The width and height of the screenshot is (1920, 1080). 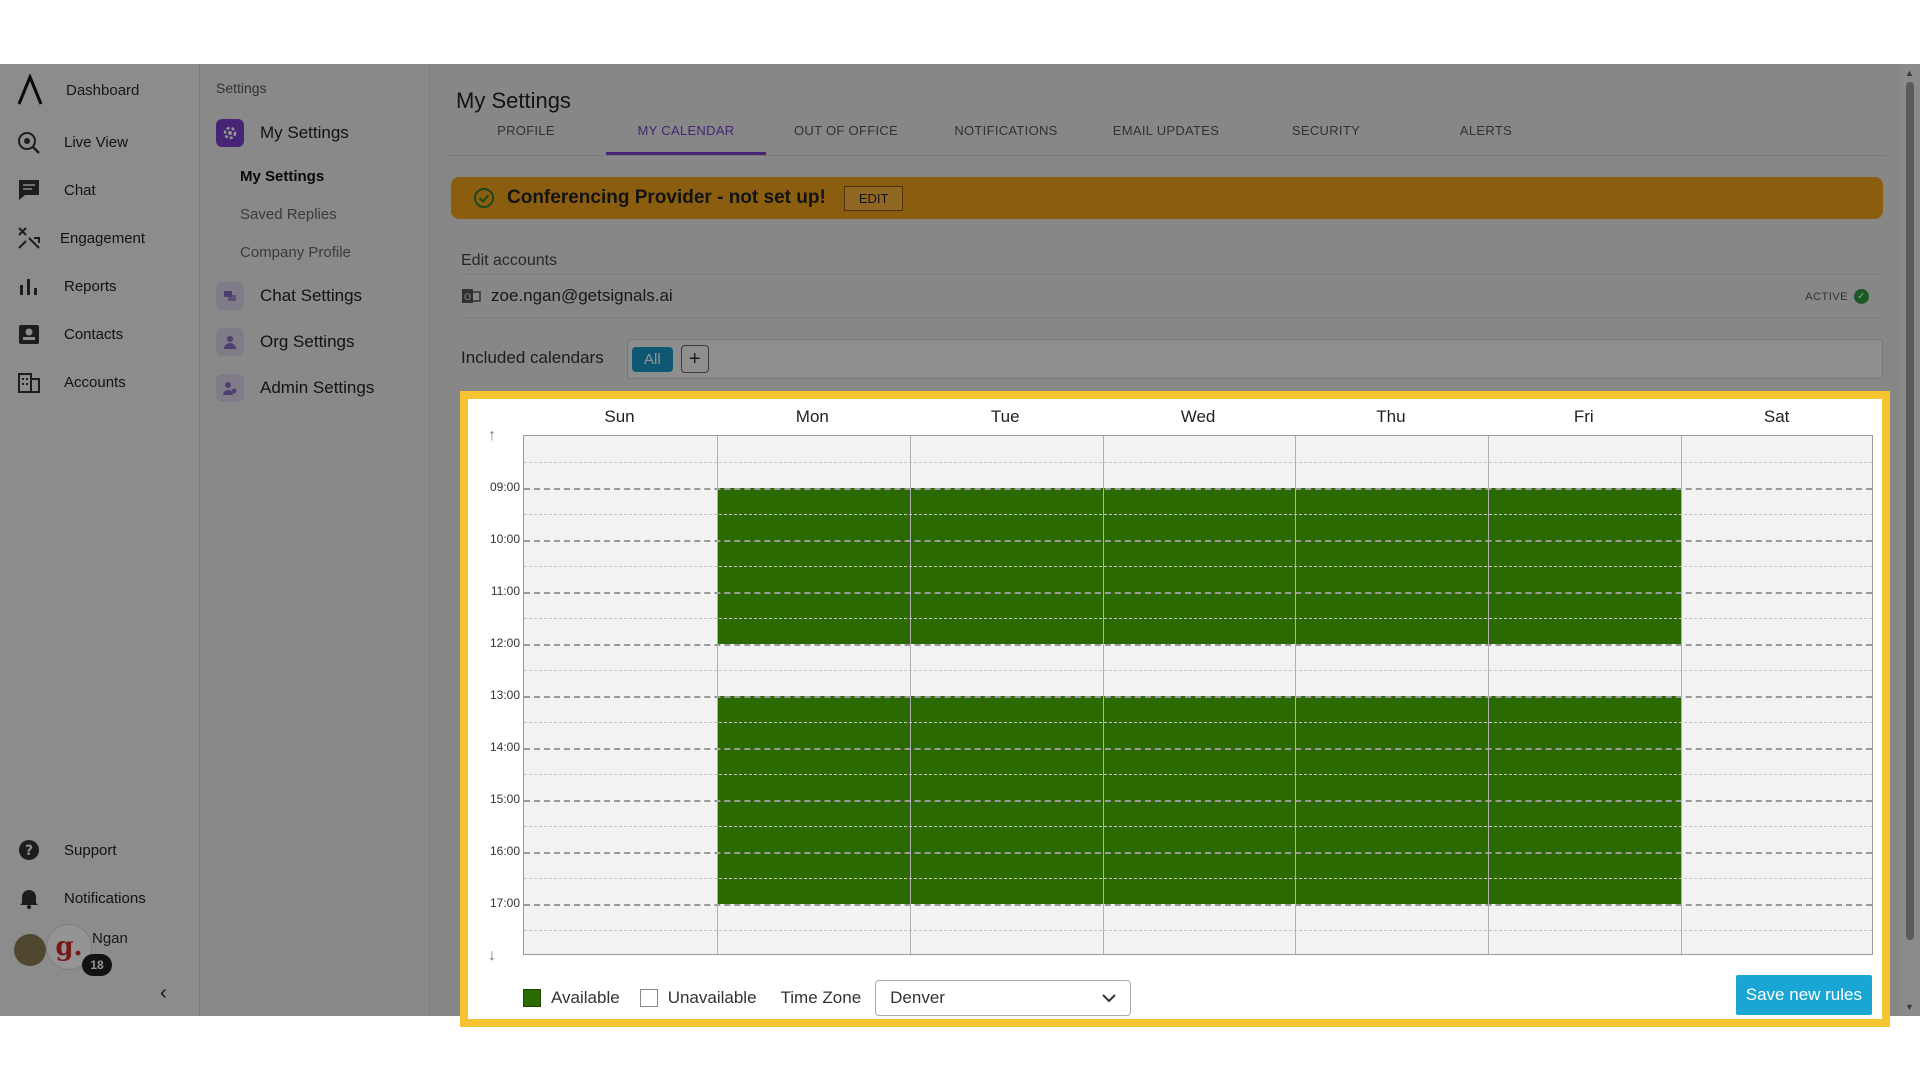 I want to click on calendar-chip-all: All, so click(x=652, y=359).